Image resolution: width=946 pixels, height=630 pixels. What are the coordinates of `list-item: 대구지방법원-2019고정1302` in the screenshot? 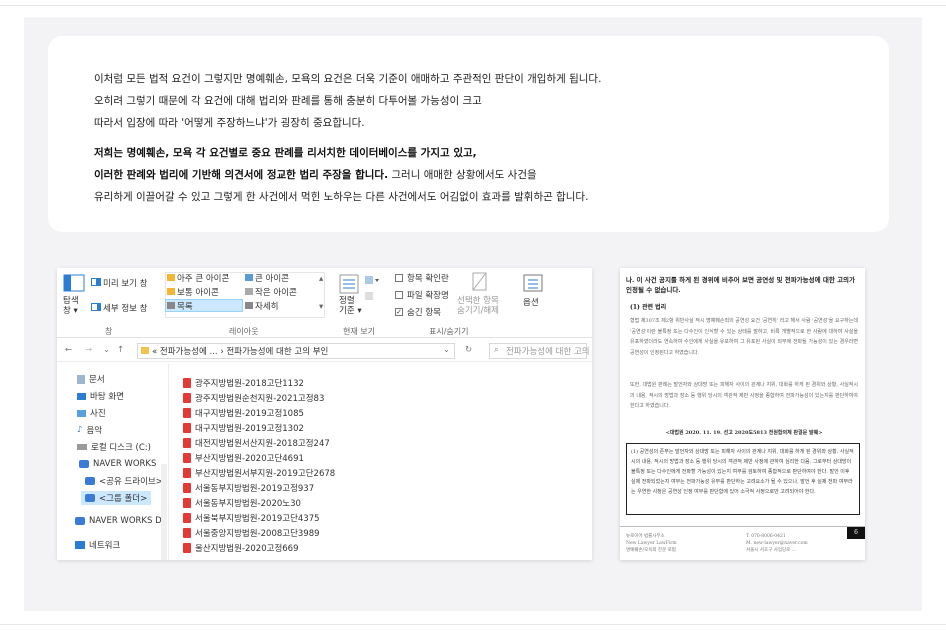 It's located at (243, 427).